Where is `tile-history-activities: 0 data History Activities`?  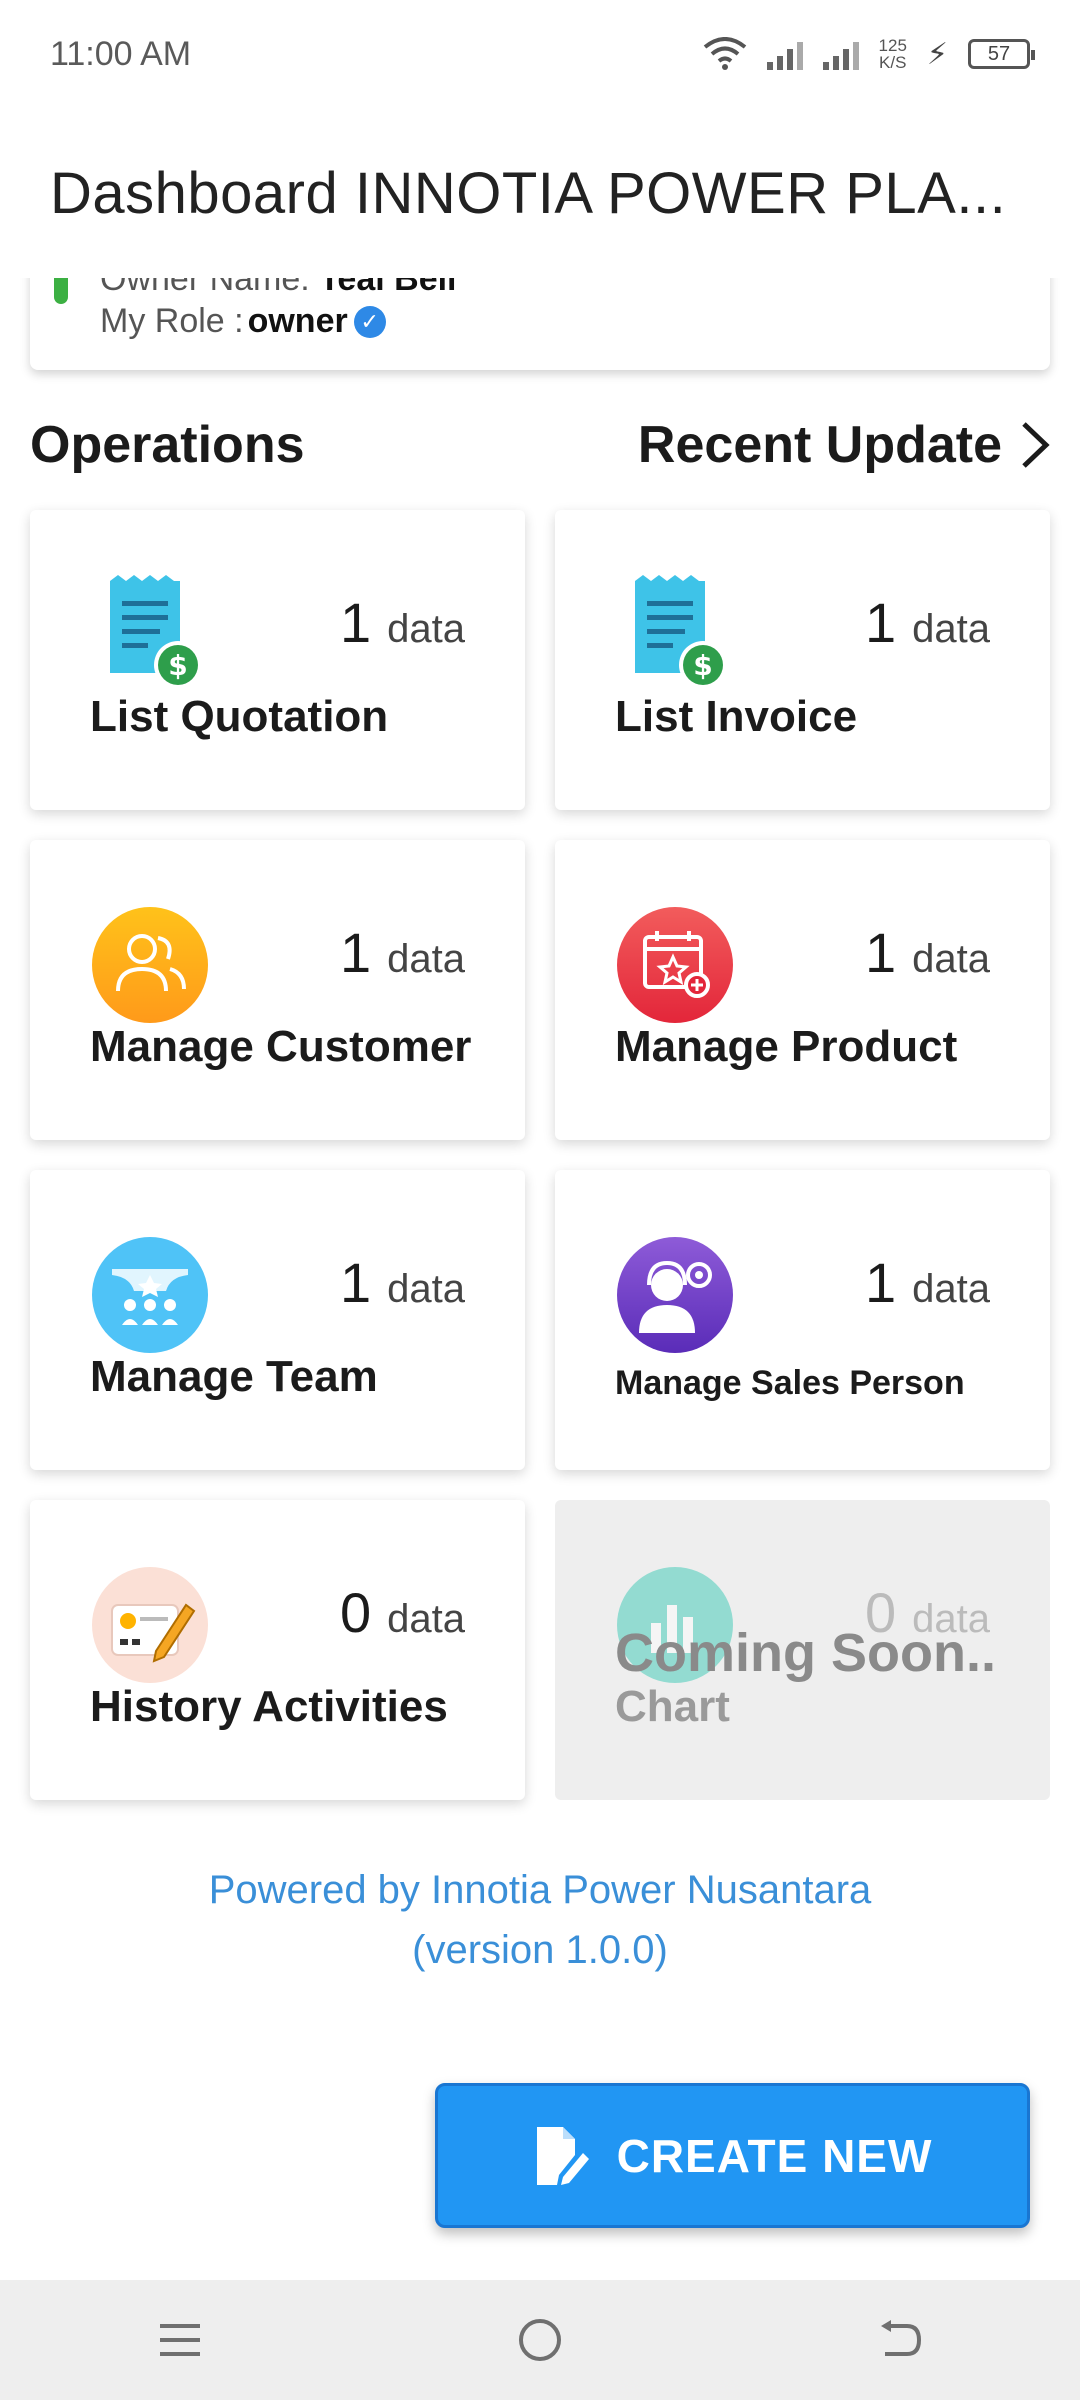 tile-history-activities: 0 data History Activities is located at coordinates (277, 1650).